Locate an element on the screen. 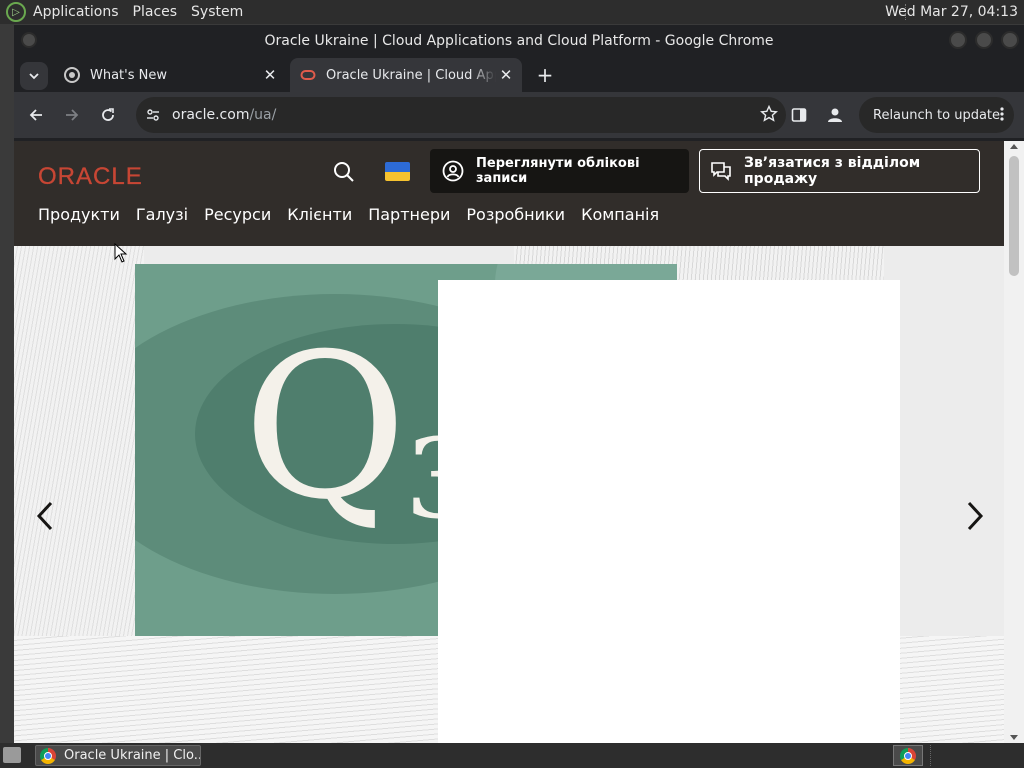  reload-button is located at coordinates (108, 115).